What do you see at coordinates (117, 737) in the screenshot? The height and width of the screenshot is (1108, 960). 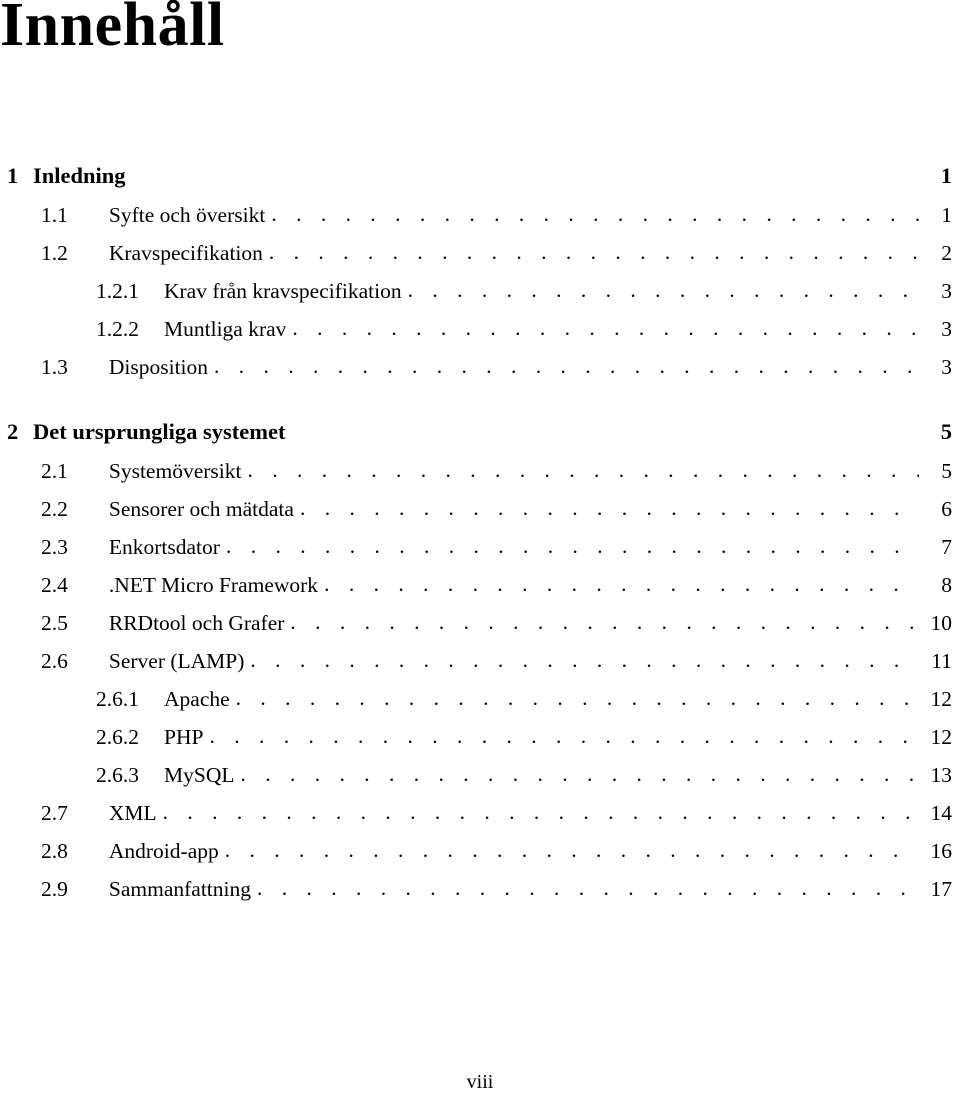 I see `toc-entry-number: 2.6.2` at bounding box center [117, 737].